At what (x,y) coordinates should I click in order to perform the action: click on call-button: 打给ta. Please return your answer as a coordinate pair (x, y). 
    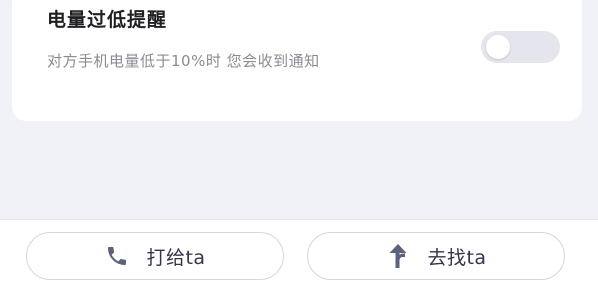
    Looking at the image, I should click on (155, 256).